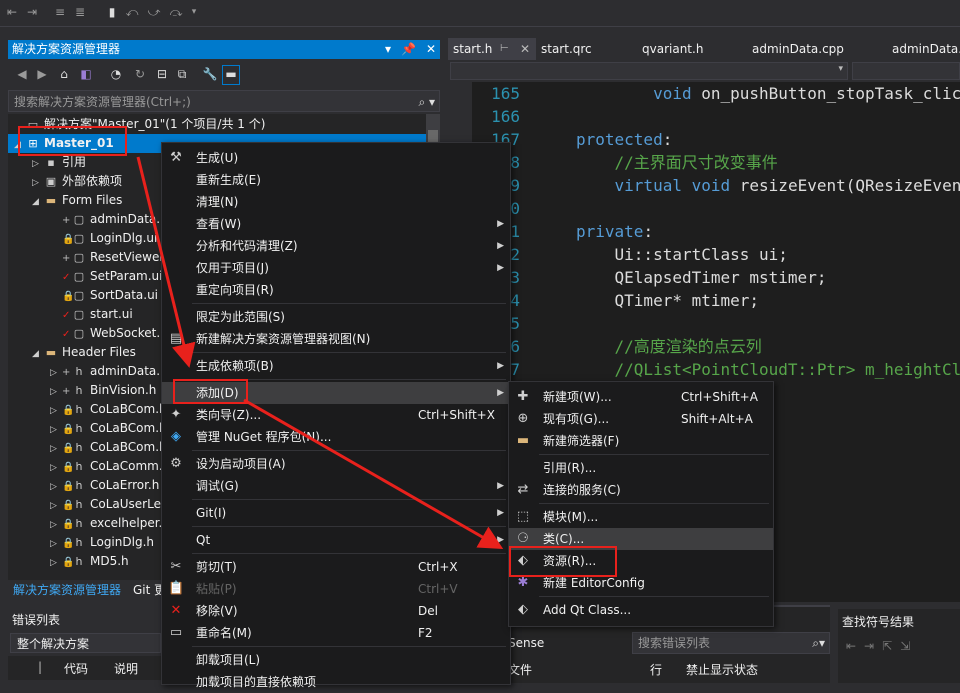 The height and width of the screenshot is (693, 960). What do you see at coordinates (722, 669) in the screenshot?
I see `column-suppression: 禁止显示状态` at bounding box center [722, 669].